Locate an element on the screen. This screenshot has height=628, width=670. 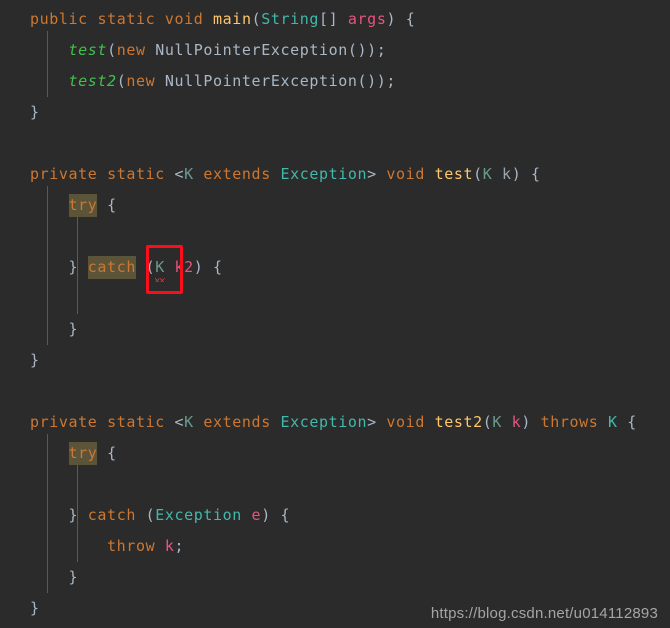
code-line: public static void main(String[] args) { is located at coordinates (222, 19).